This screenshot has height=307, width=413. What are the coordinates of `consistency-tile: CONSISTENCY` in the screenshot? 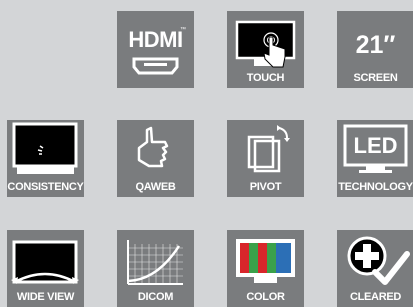 It's located at (45, 158).